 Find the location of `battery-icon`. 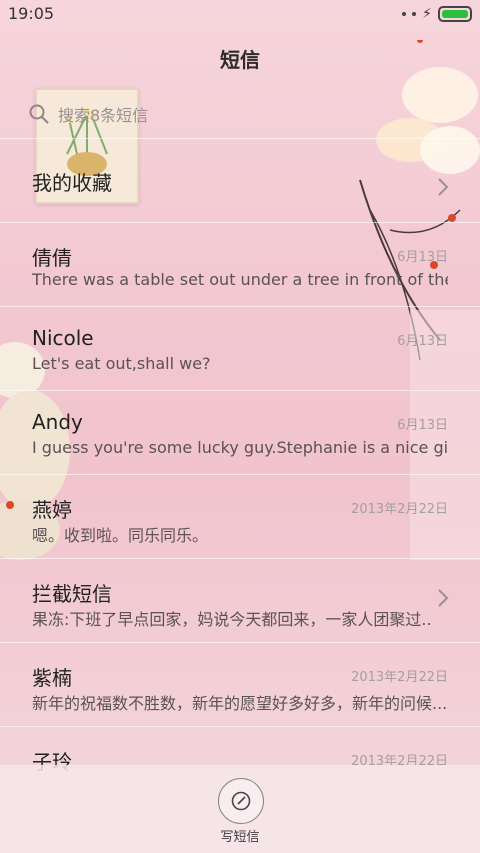

battery-icon is located at coordinates (455, 14).